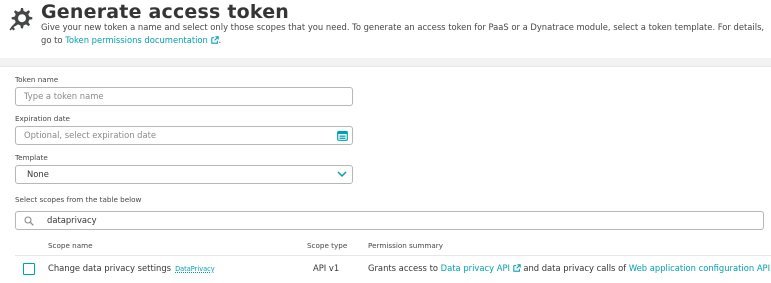 This screenshot has height=283, width=771. Describe the element at coordinates (42, 118) in the screenshot. I see `expiration-date-label: Expiration date` at that location.